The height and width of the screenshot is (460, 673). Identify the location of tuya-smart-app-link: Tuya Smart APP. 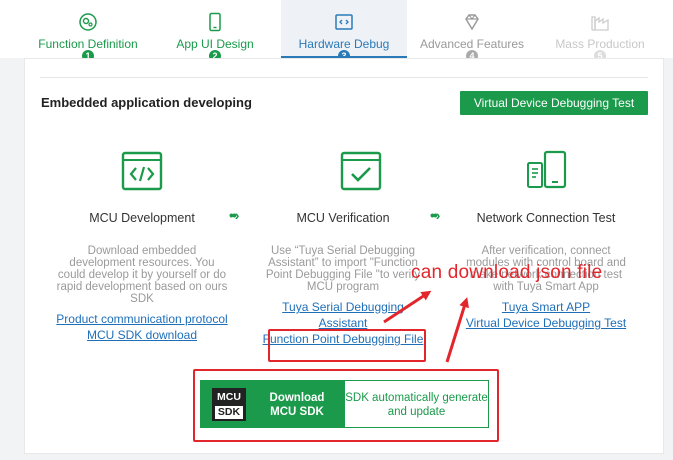
(546, 307).